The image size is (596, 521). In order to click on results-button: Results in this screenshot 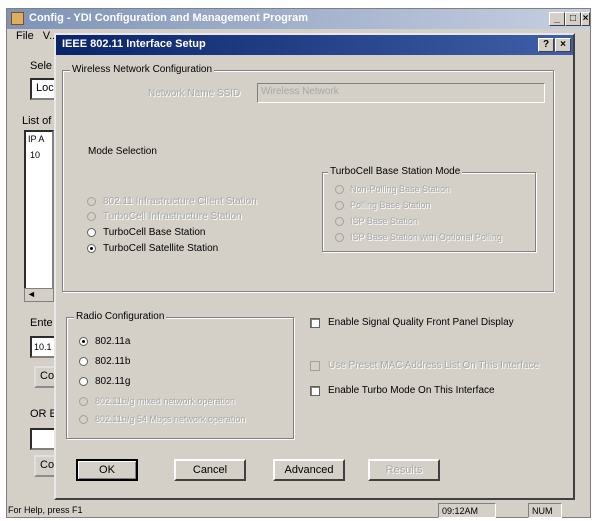, I will do `click(404, 470)`.